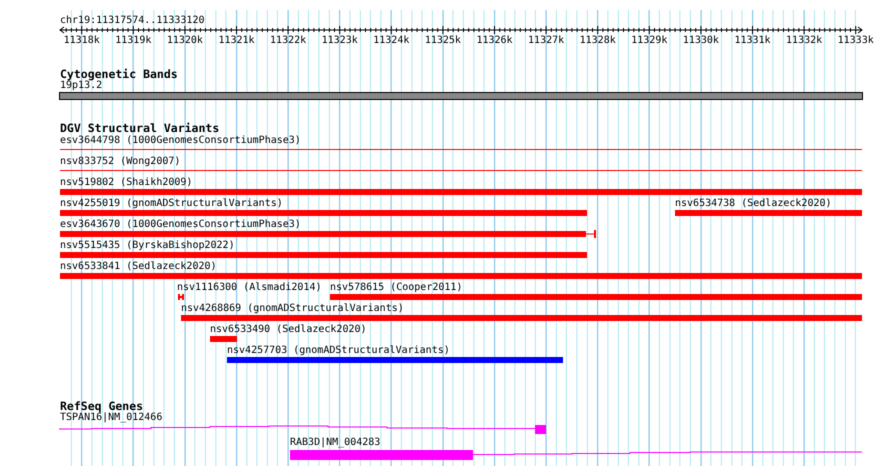 The image size is (890, 466). What do you see at coordinates (288, 330) in the screenshot?
I see `variant-label: nsv6533490 (Sedlazeck2020)` at bounding box center [288, 330].